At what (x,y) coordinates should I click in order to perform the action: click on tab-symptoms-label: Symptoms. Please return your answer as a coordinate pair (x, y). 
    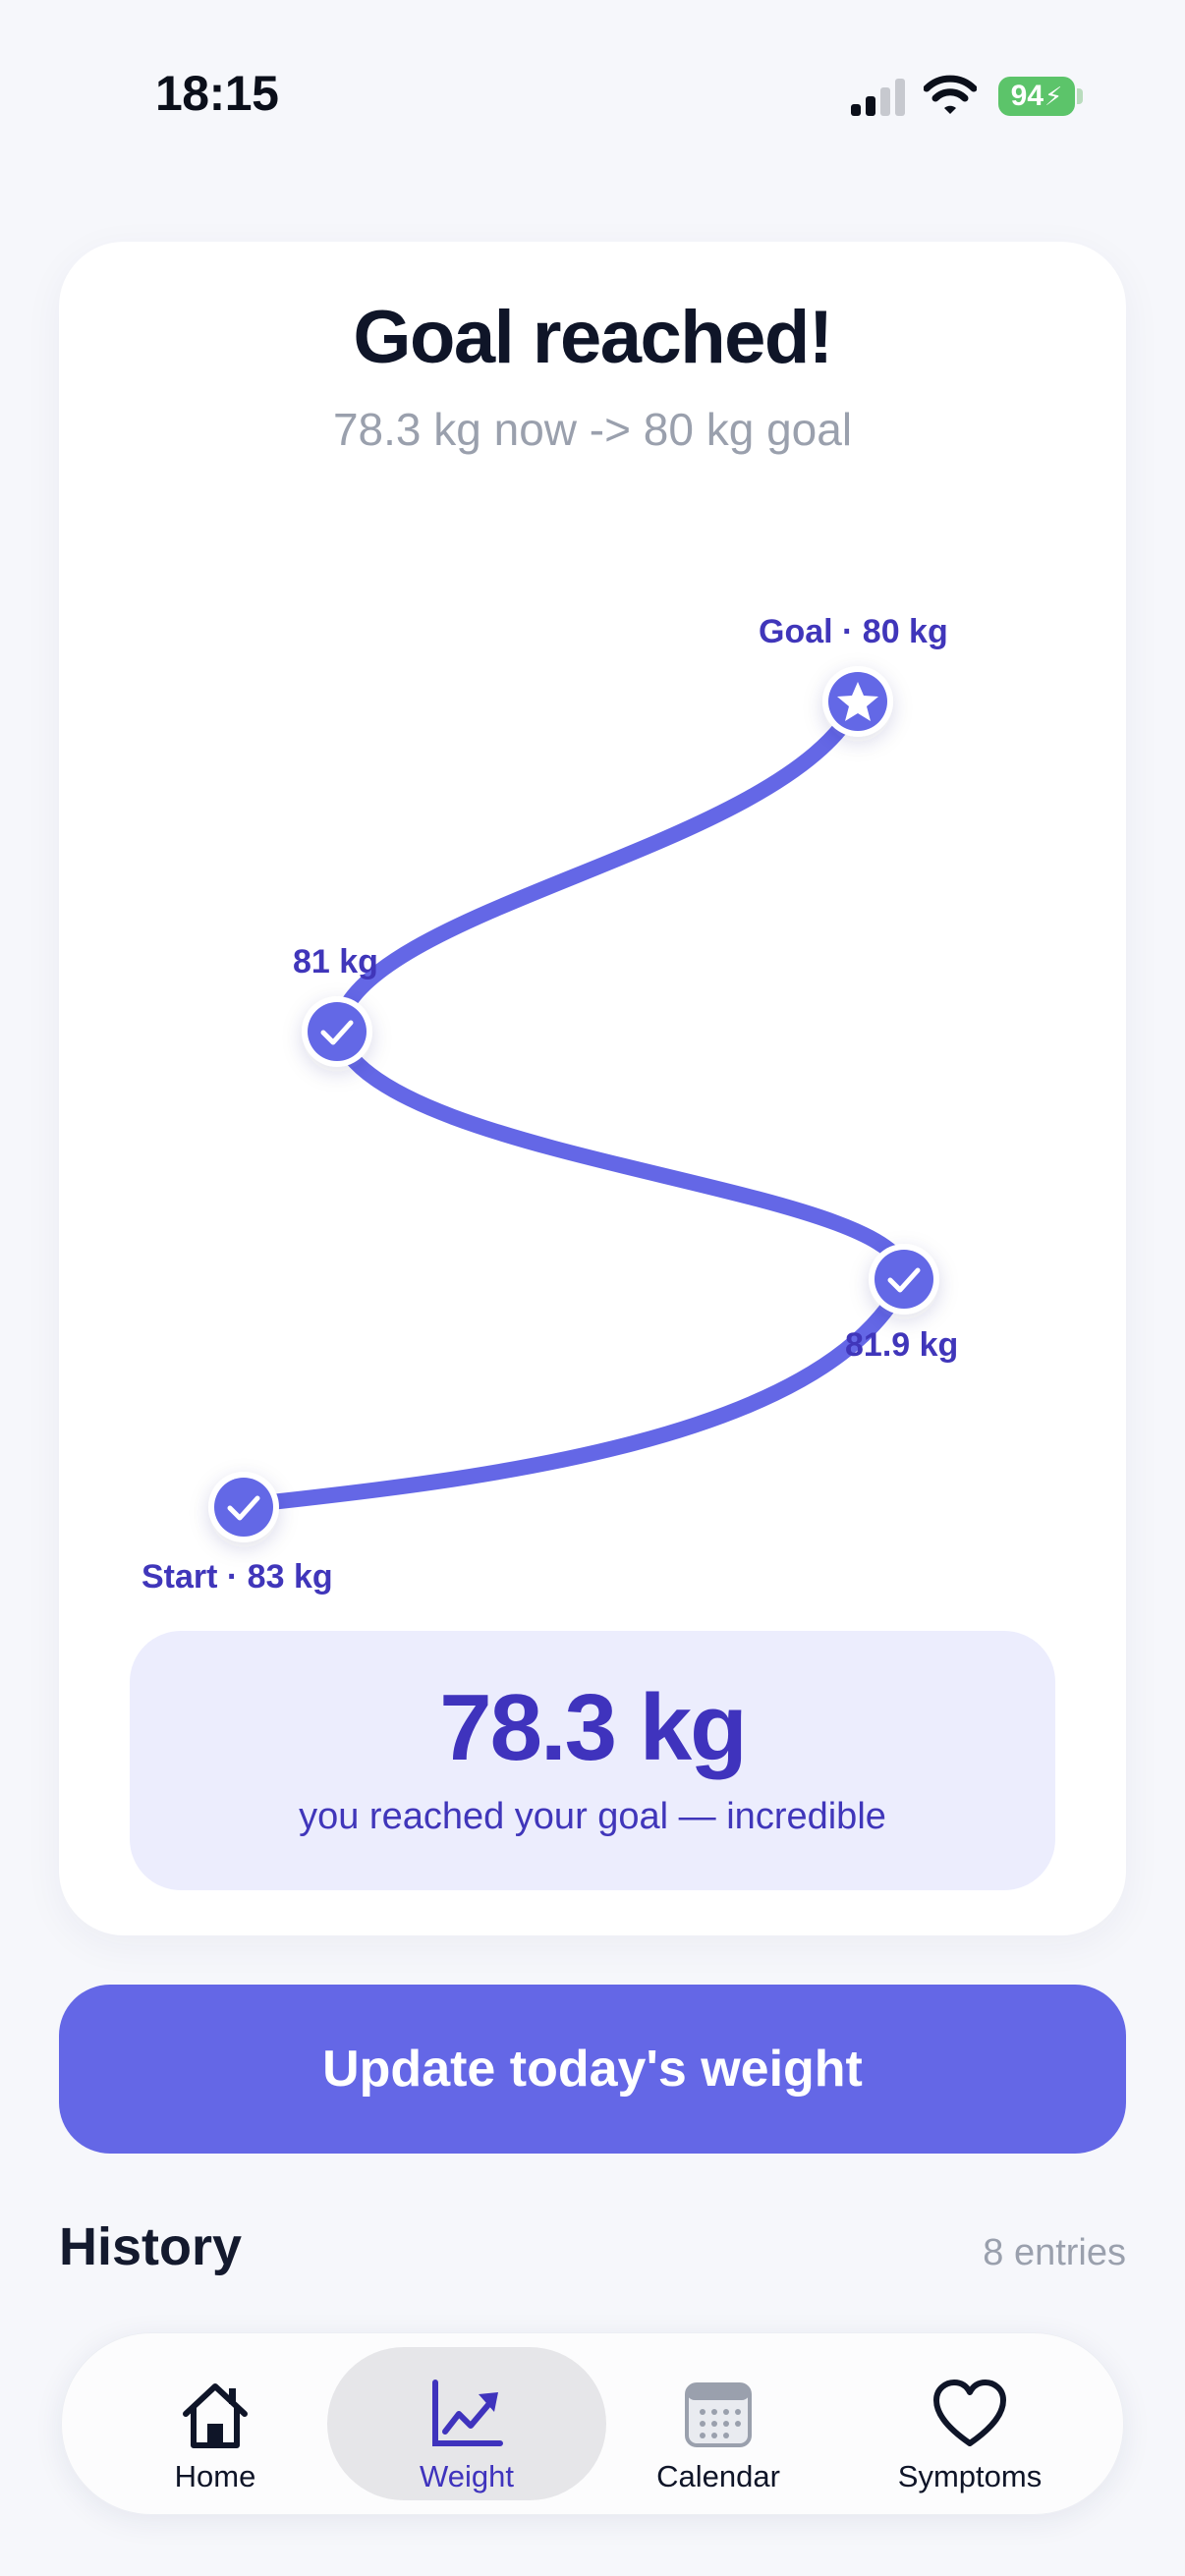
    Looking at the image, I should click on (970, 2476).